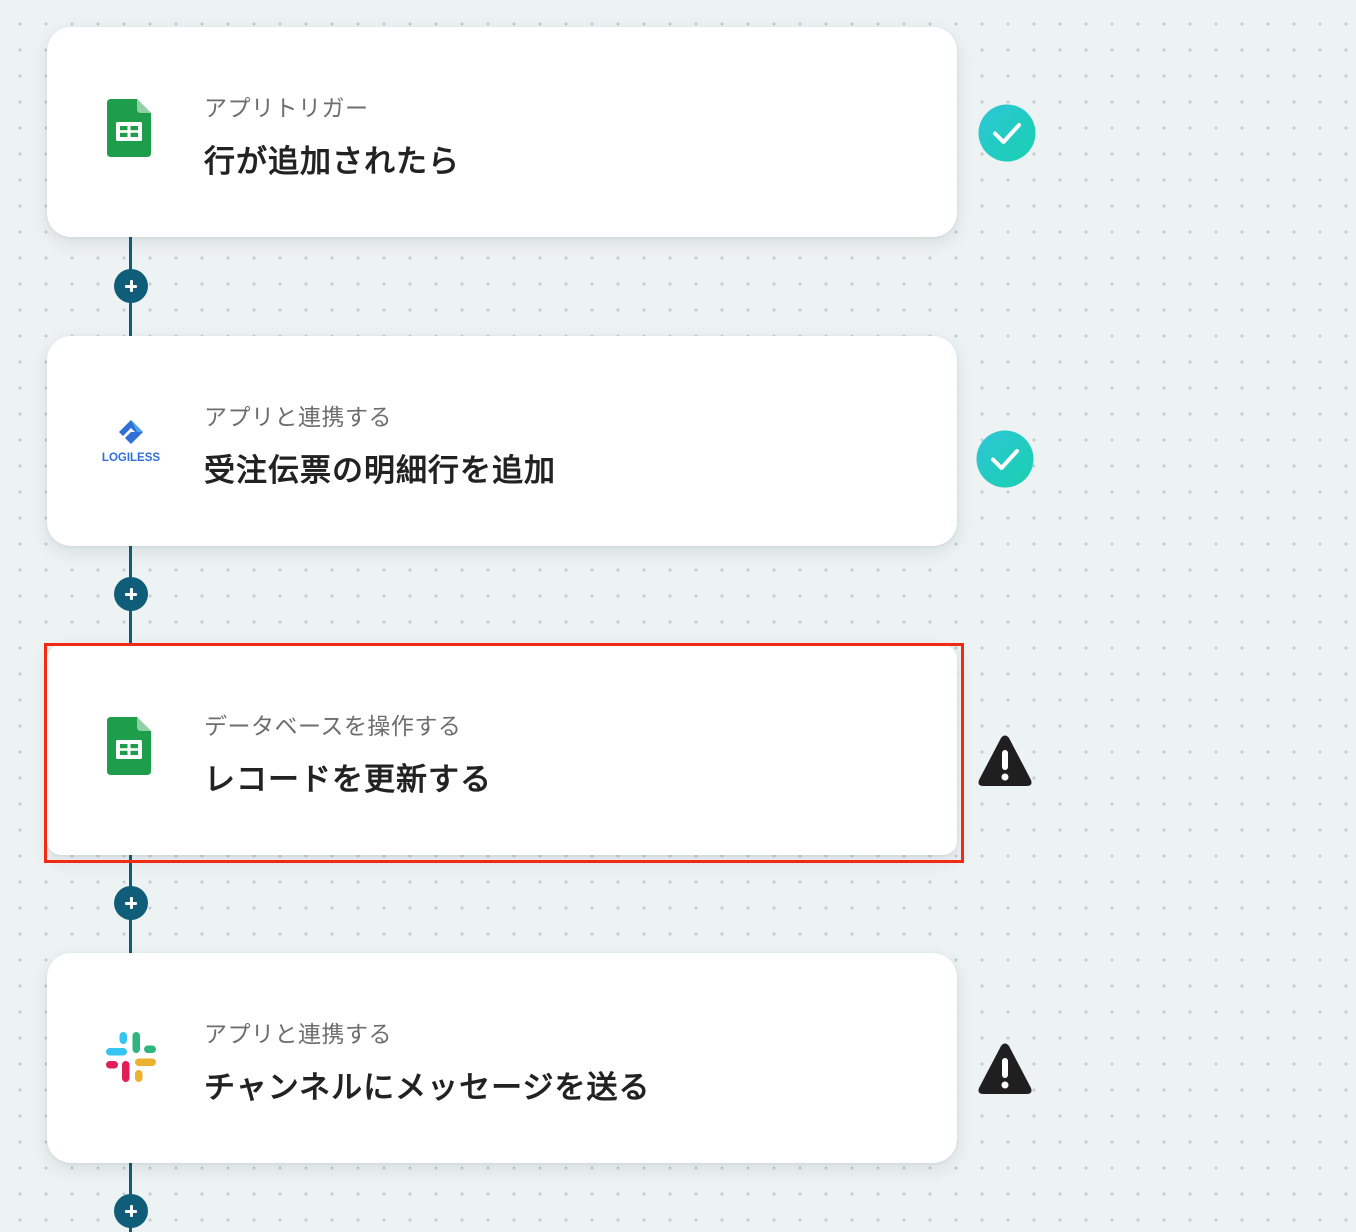 The height and width of the screenshot is (1232, 1356). What do you see at coordinates (427, 1088) in the screenshot?
I see `step-title: チャンネルにメッセージを送る` at bounding box center [427, 1088].